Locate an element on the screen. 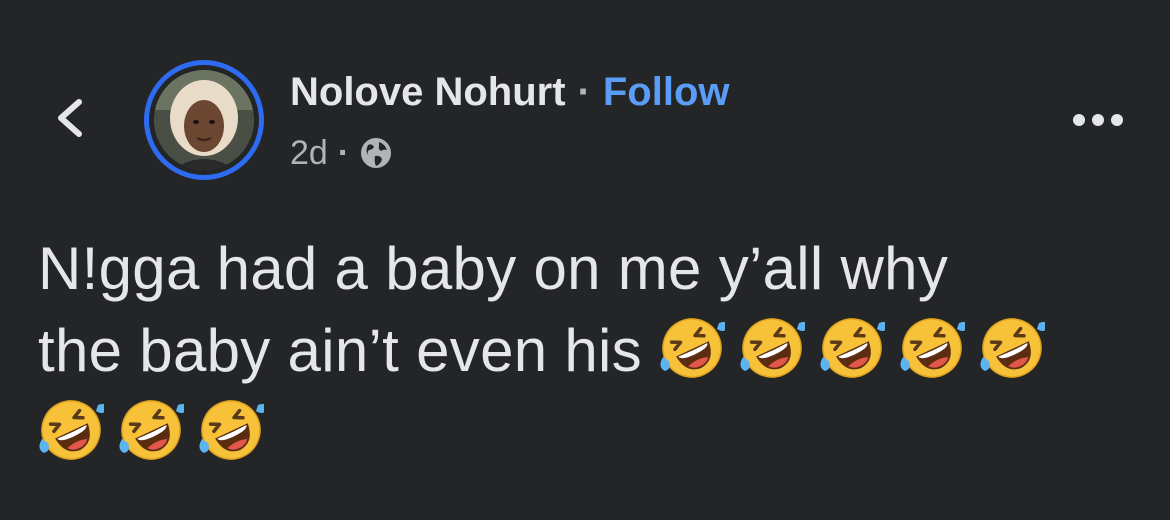  author-name: Nolove Nohurt is located at coordinates (428, 92).